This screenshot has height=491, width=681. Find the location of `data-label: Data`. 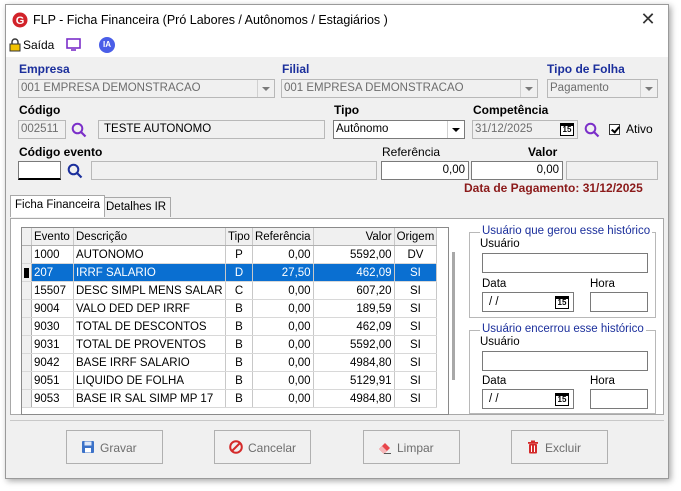

data-label: Data is located at coordinates (494, 381).